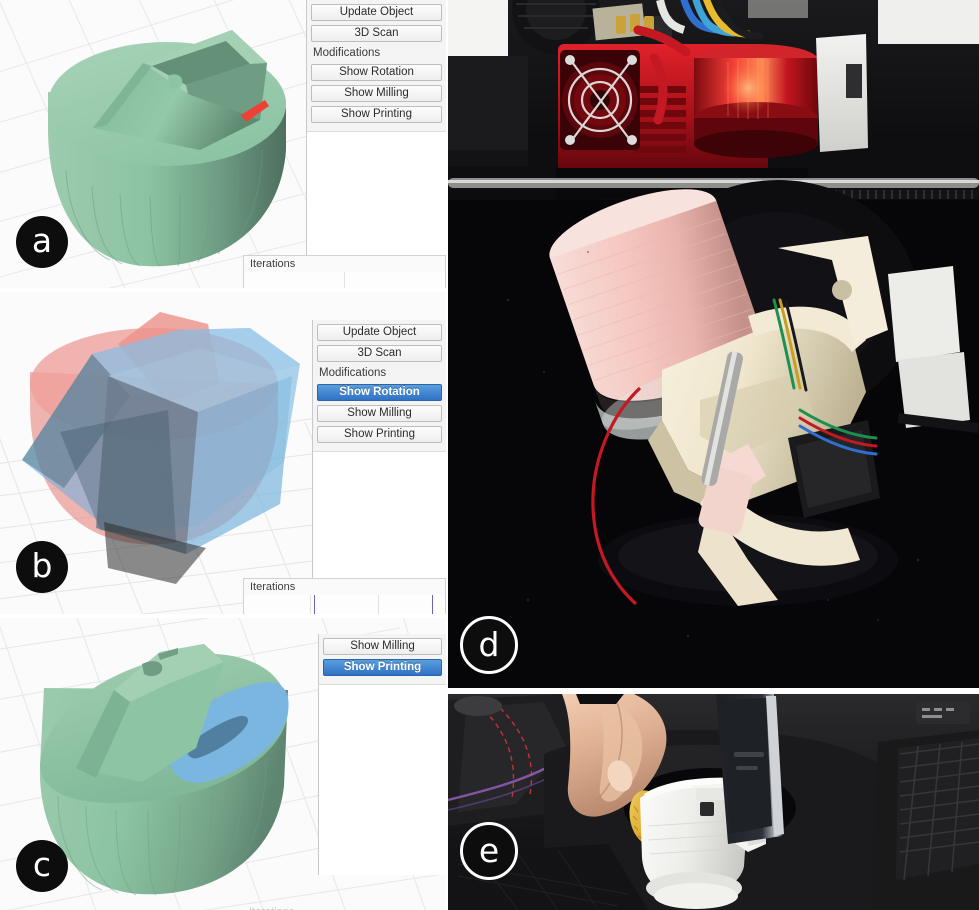 Image resolution: width=979 pixels, height=910 pixels. I want to click on panel-e-photograph, so click(713, 802).